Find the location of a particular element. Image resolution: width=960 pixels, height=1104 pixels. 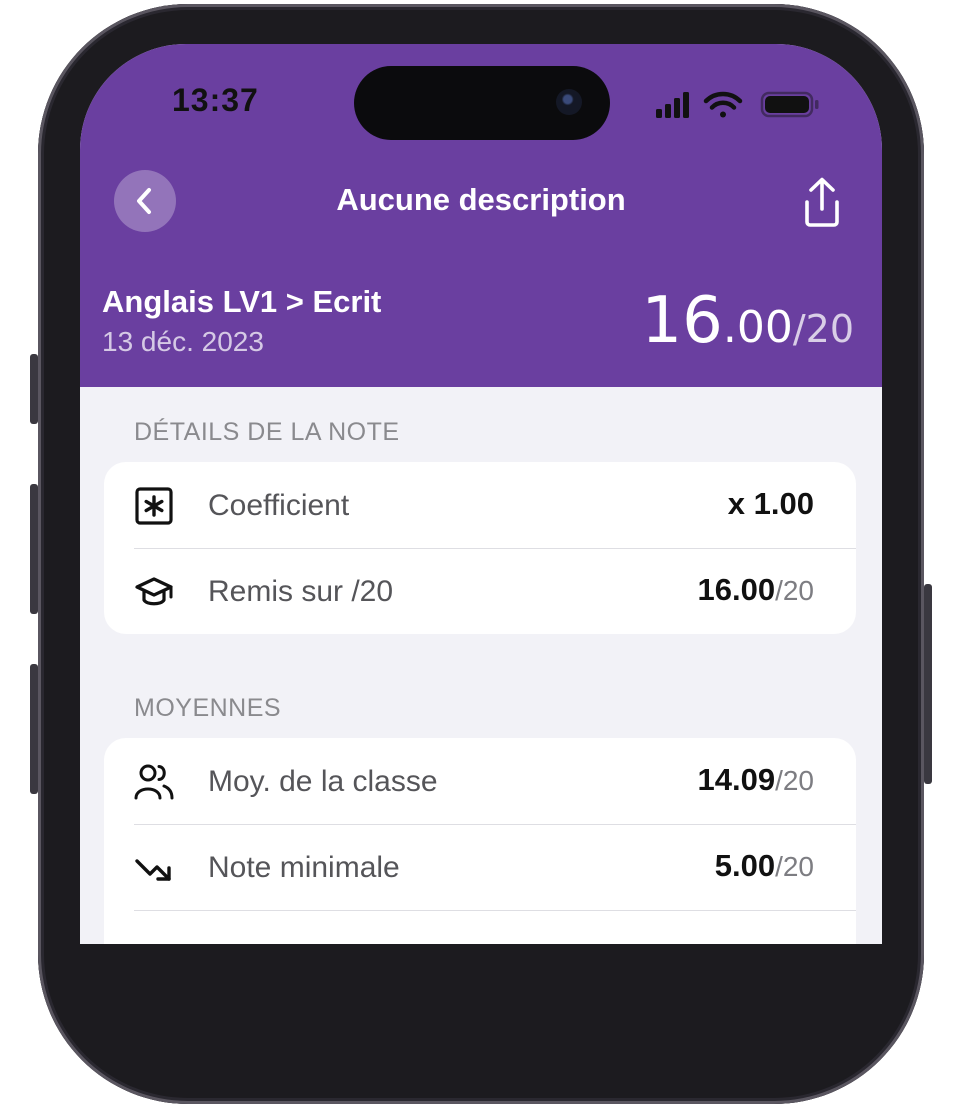

grade-integer: 16 is located at coordinates (682, 321).